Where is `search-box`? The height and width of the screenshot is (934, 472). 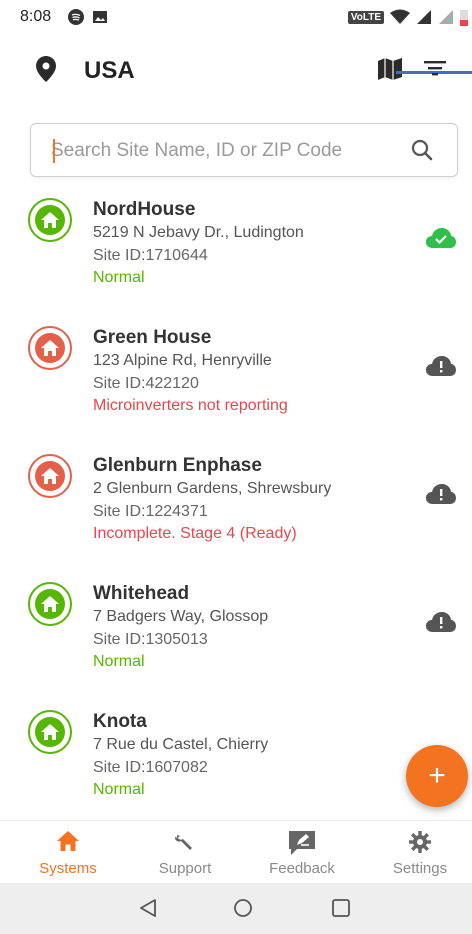
search-box is located at coordinates (244, 150).